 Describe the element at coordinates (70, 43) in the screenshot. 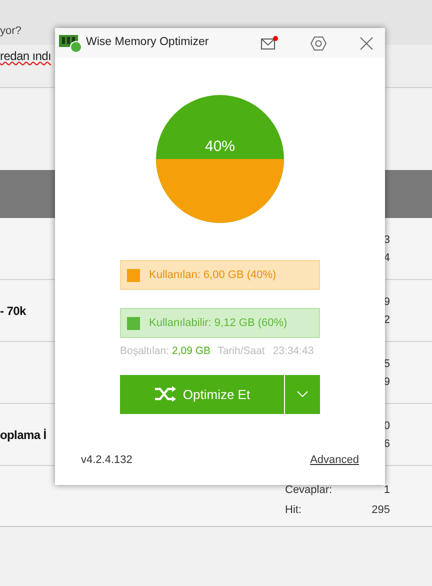

I see `memory-chip-icon` at that location.